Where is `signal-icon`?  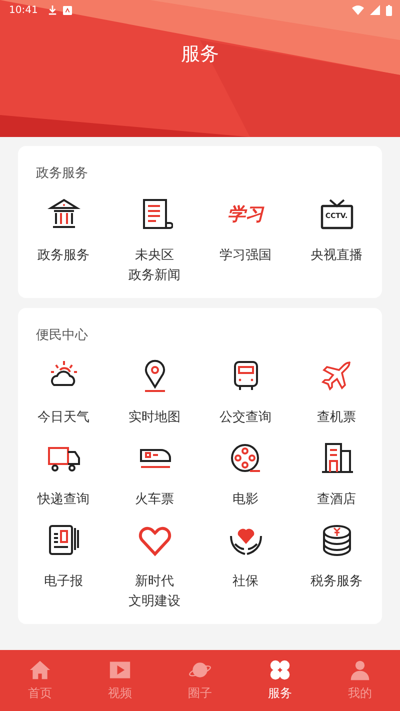
signal-icon is located at coordinates (375, 10).